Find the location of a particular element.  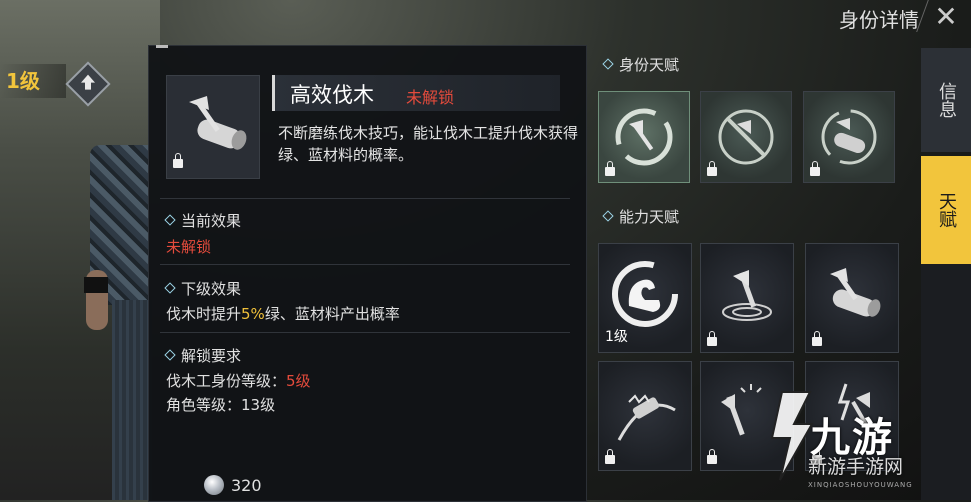

unlock-req-value: 13级 is located at coordinates (258, 405).